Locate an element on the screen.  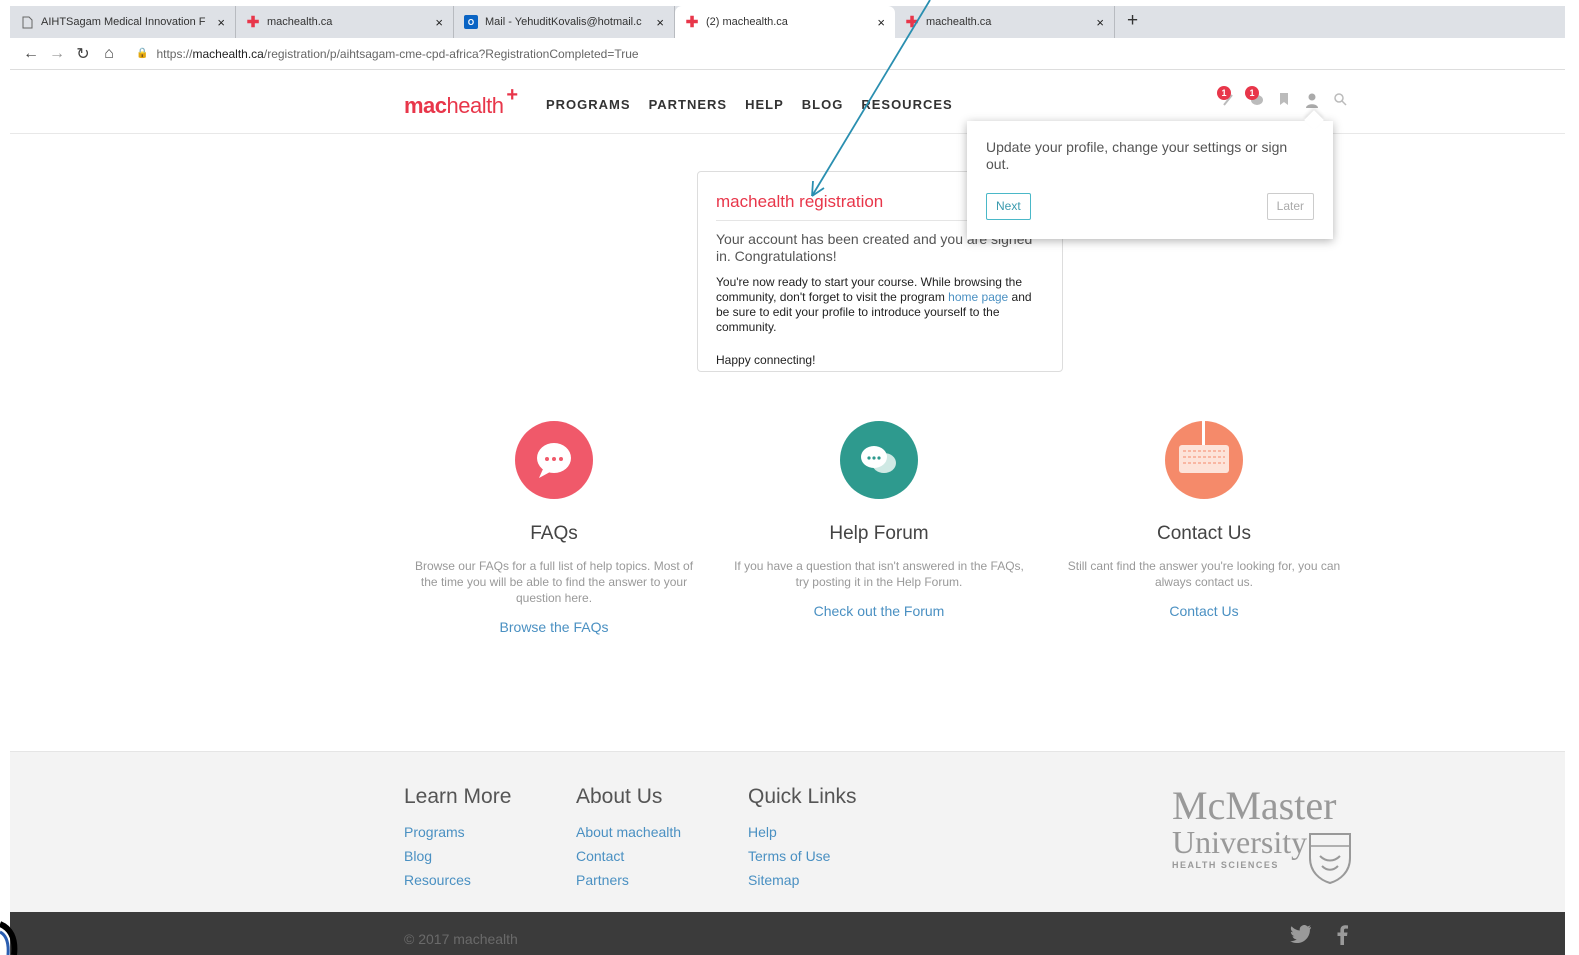
browser-tab-active: ✚ (2) machealth.ca × is located at coordinates (785, 22).